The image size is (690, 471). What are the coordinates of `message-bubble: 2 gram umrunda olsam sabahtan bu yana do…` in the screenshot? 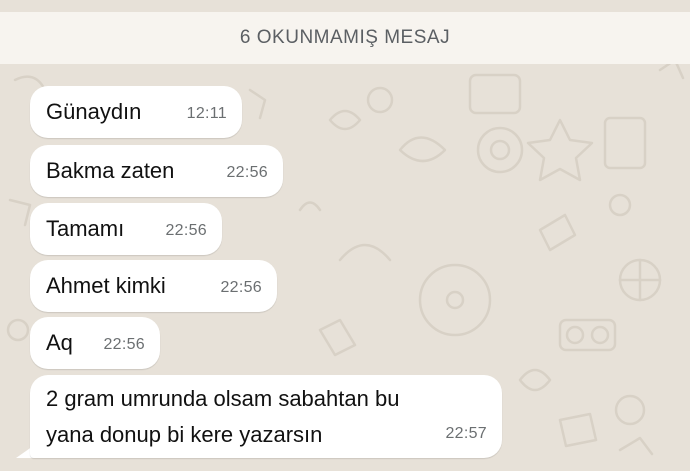 It's located at (266, 416).